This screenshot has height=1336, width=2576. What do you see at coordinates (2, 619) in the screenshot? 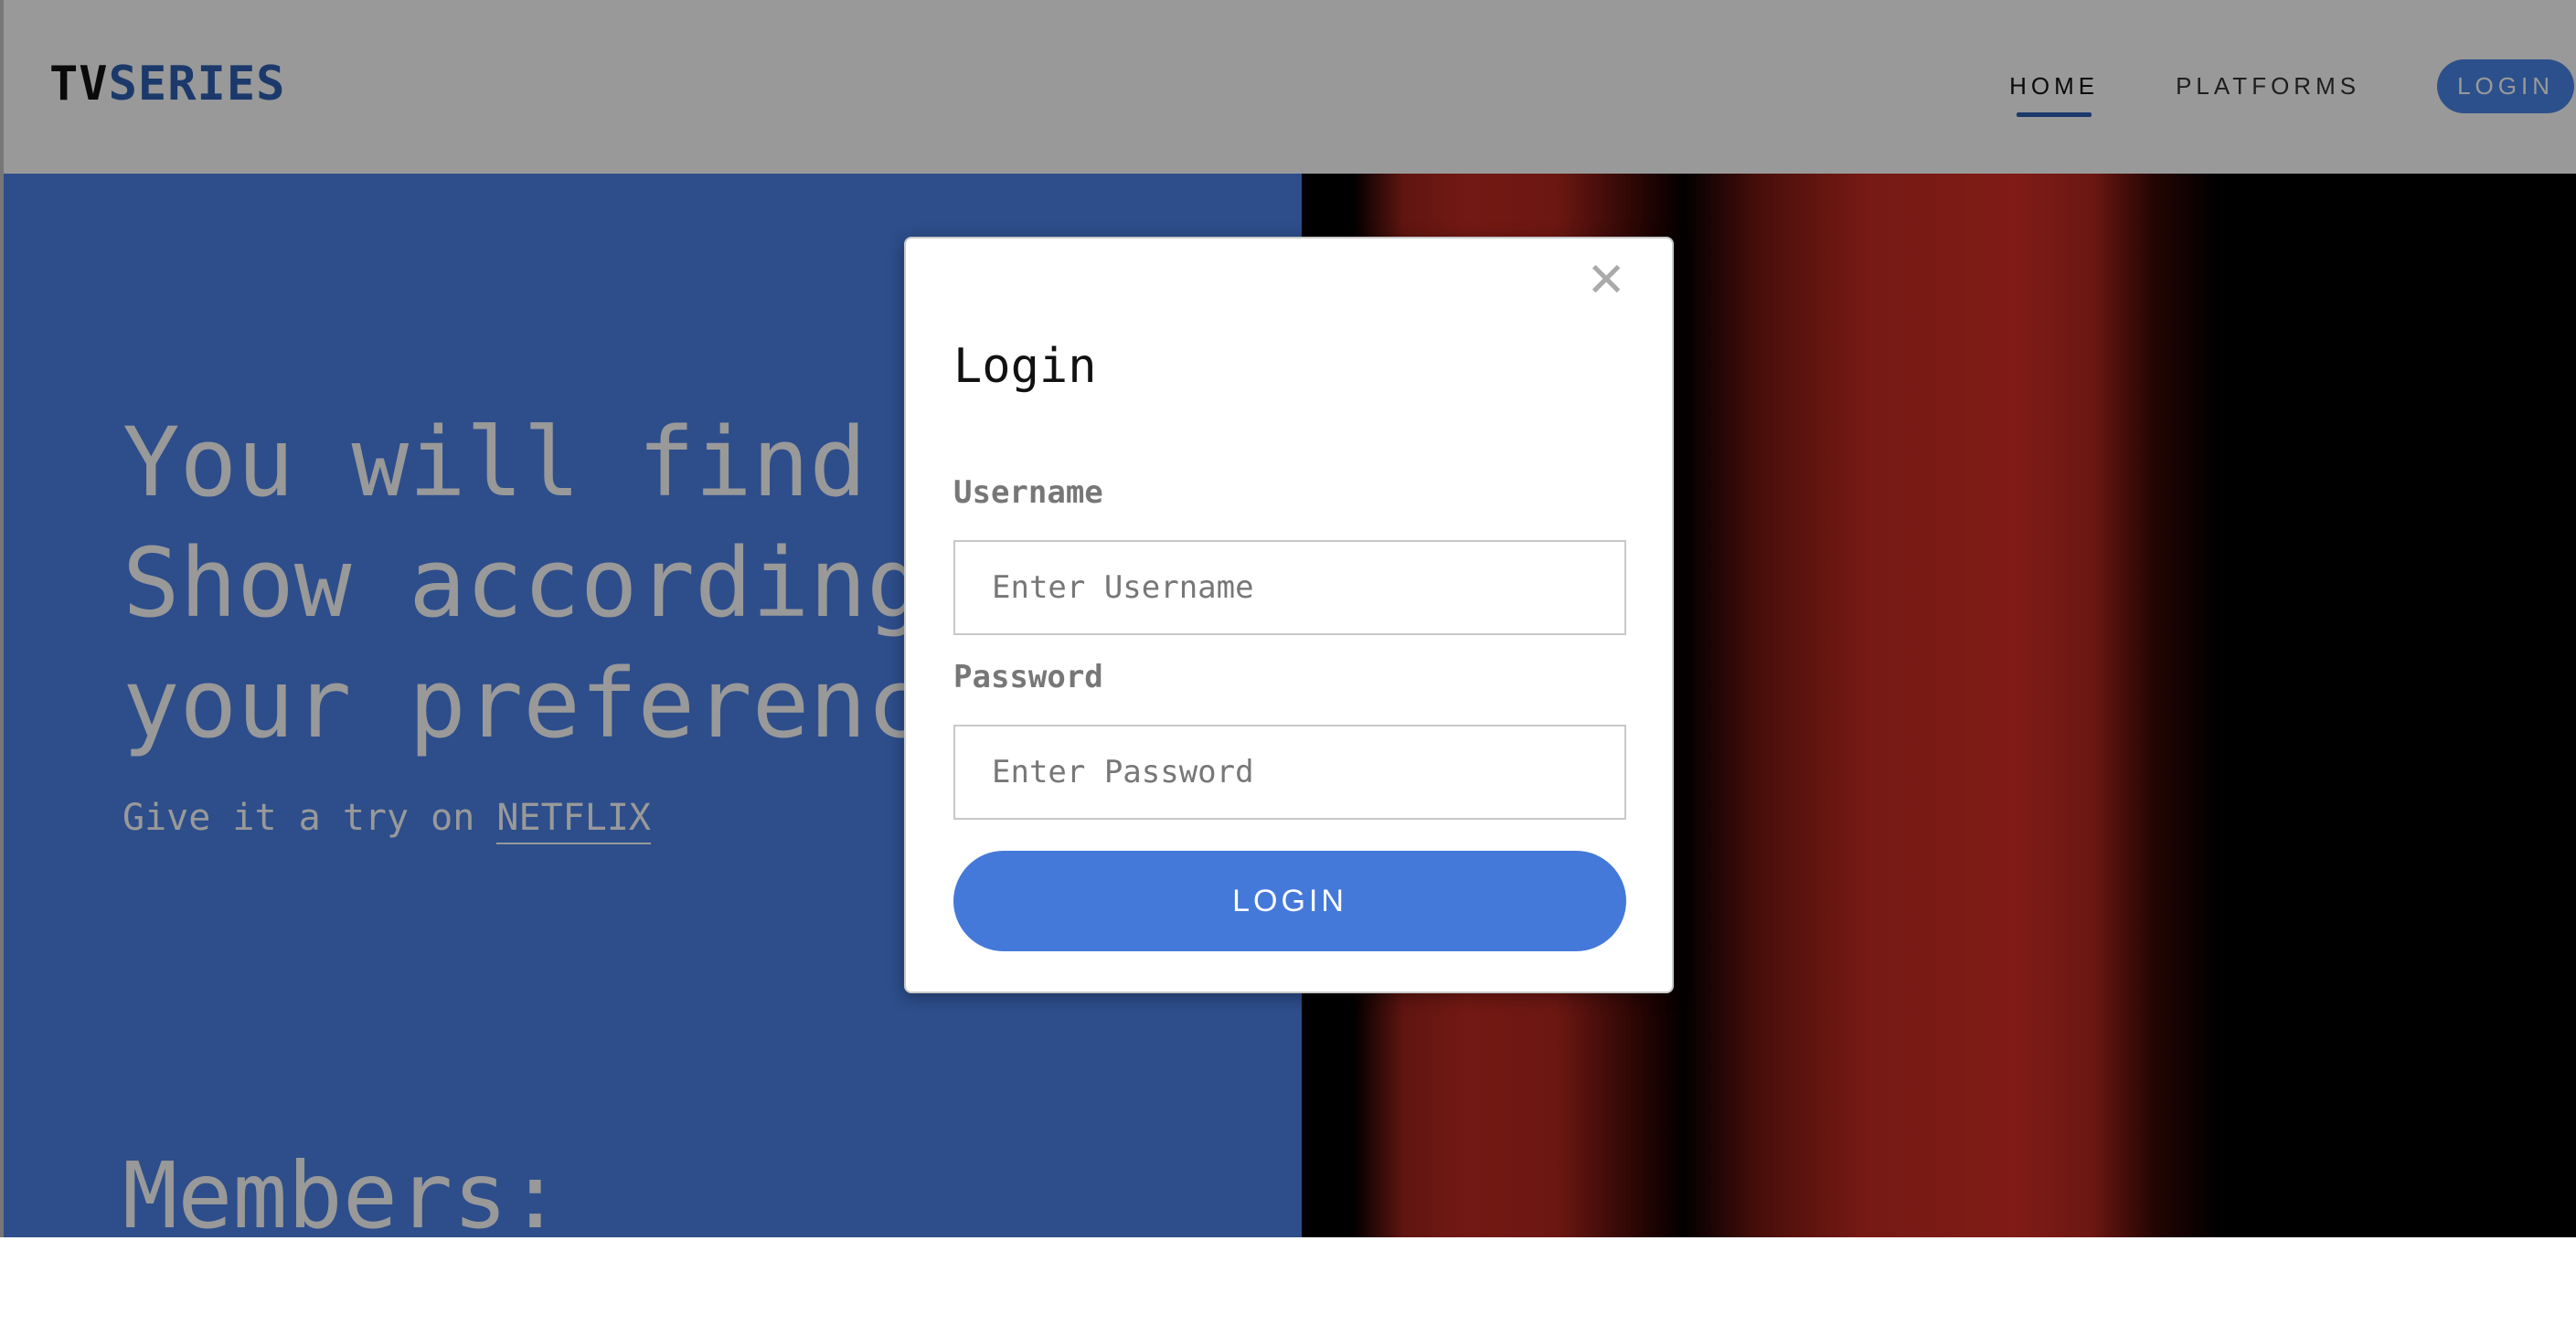
I see `window-edge` at bounding box center [2, 619].